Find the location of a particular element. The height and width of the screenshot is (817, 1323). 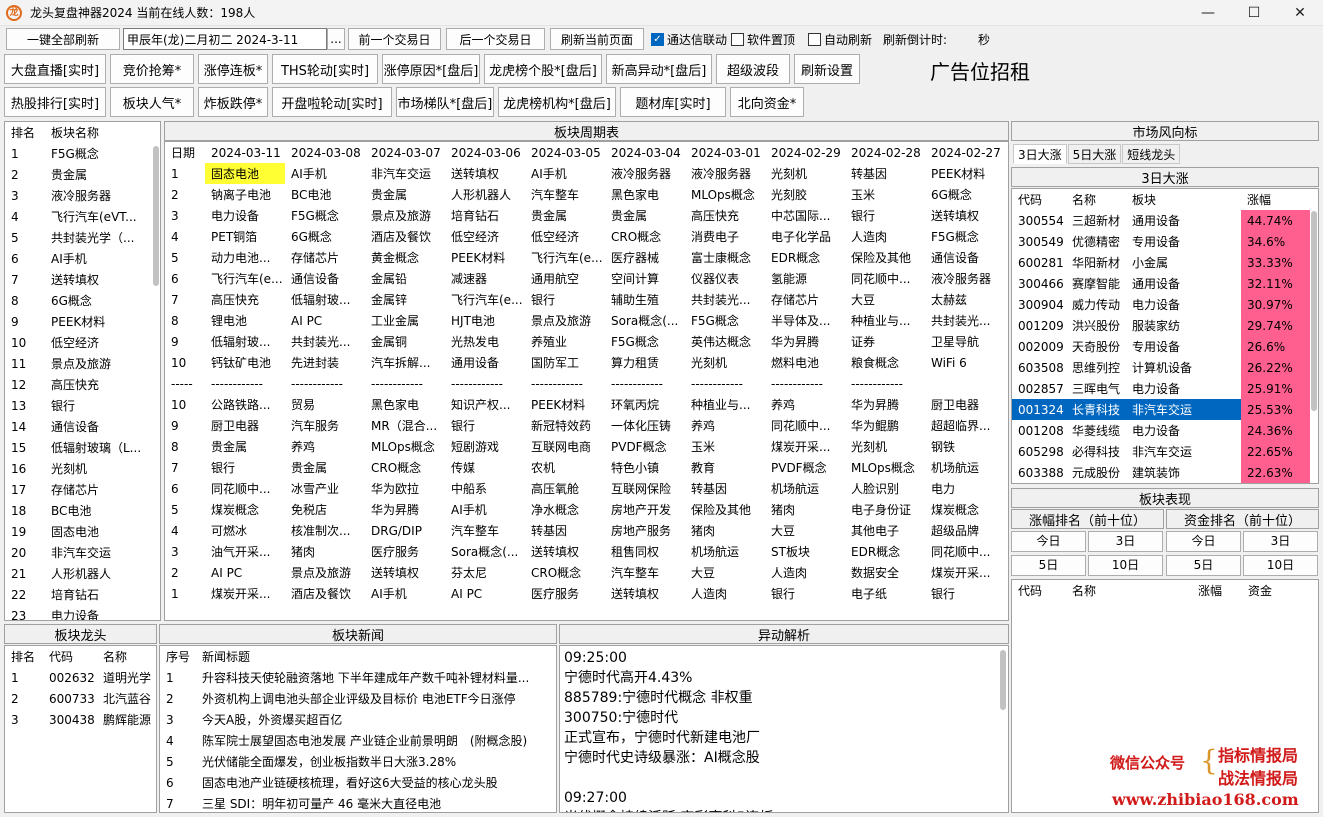

table-cell: 2 is located at coordinates (185, 194).